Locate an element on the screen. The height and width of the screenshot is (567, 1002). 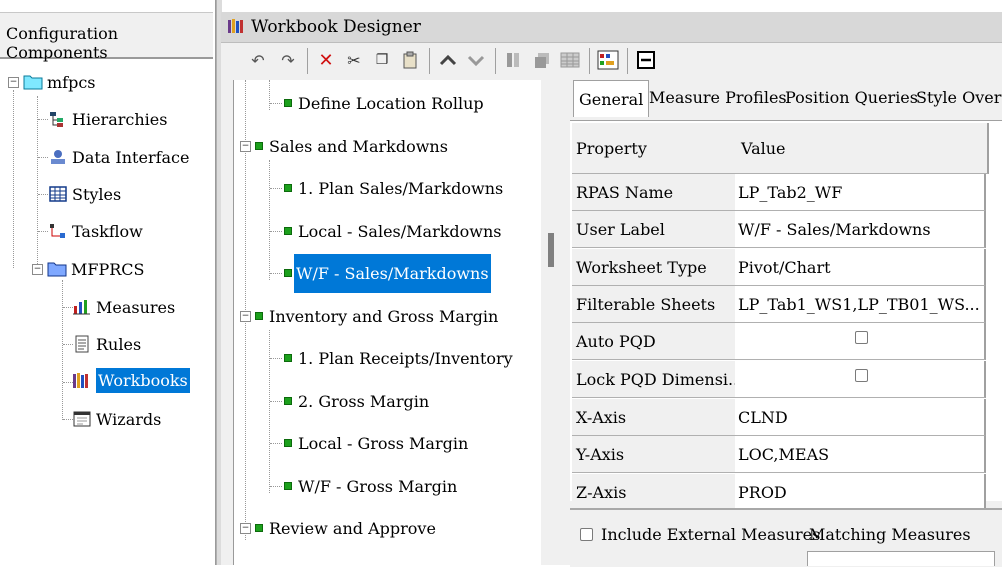
property-key: Z-Axis is located at coordinates (654, 492).